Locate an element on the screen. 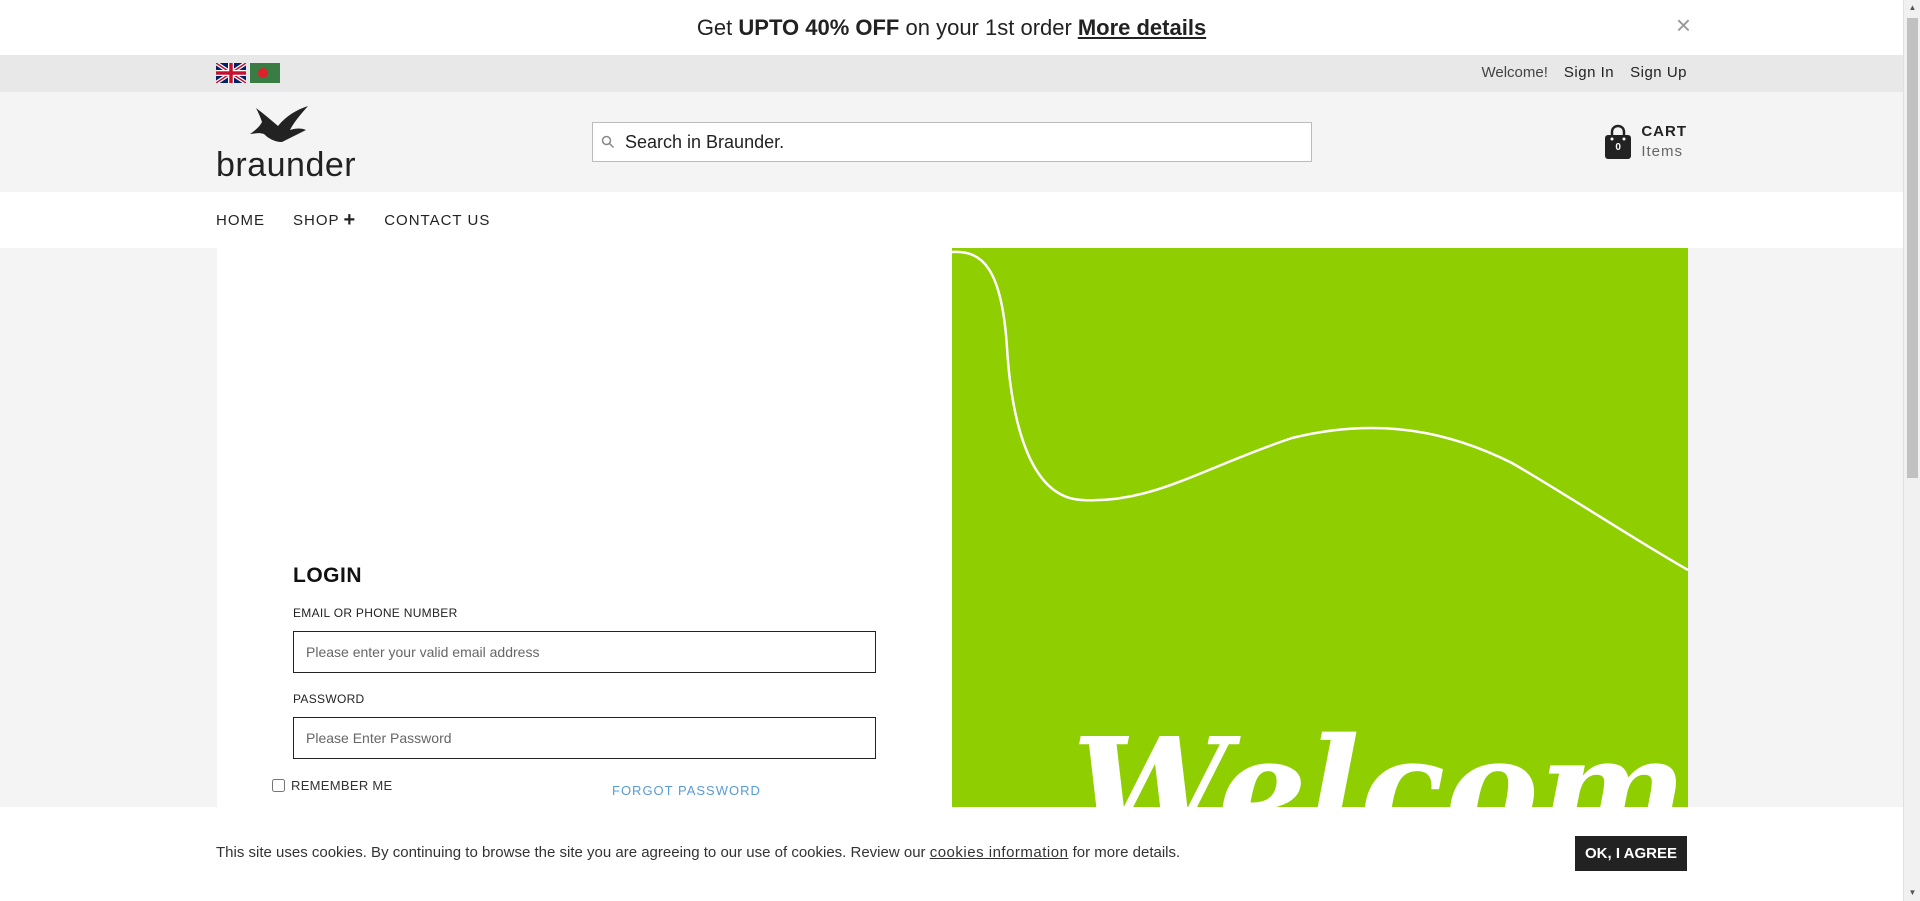 The width and height of the screenshot is (1920, 901). password-field is located at coordinates (584, 738).